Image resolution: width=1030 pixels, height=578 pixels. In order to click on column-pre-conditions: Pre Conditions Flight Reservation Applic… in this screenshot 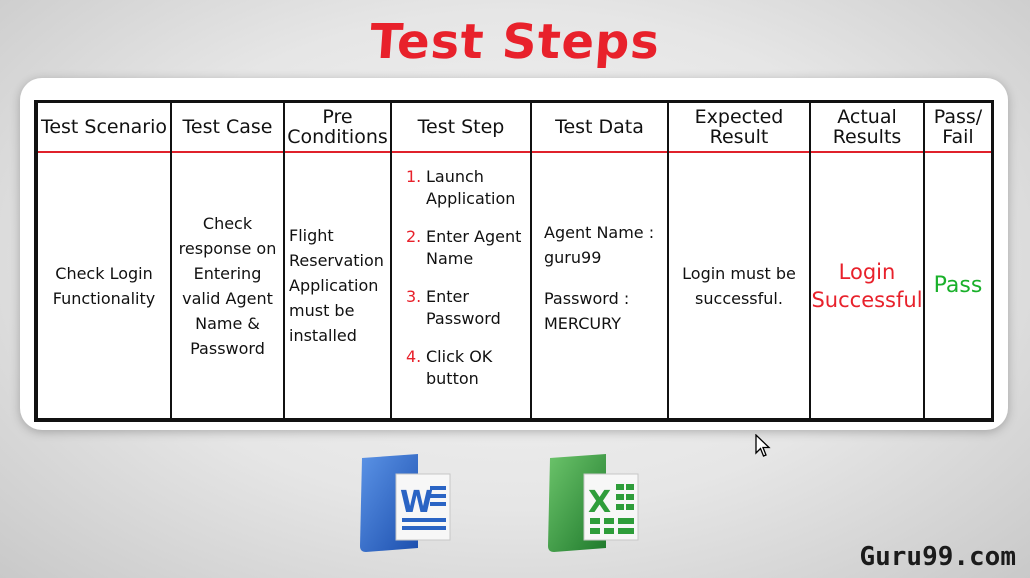, I will do `click(338, 260)`.